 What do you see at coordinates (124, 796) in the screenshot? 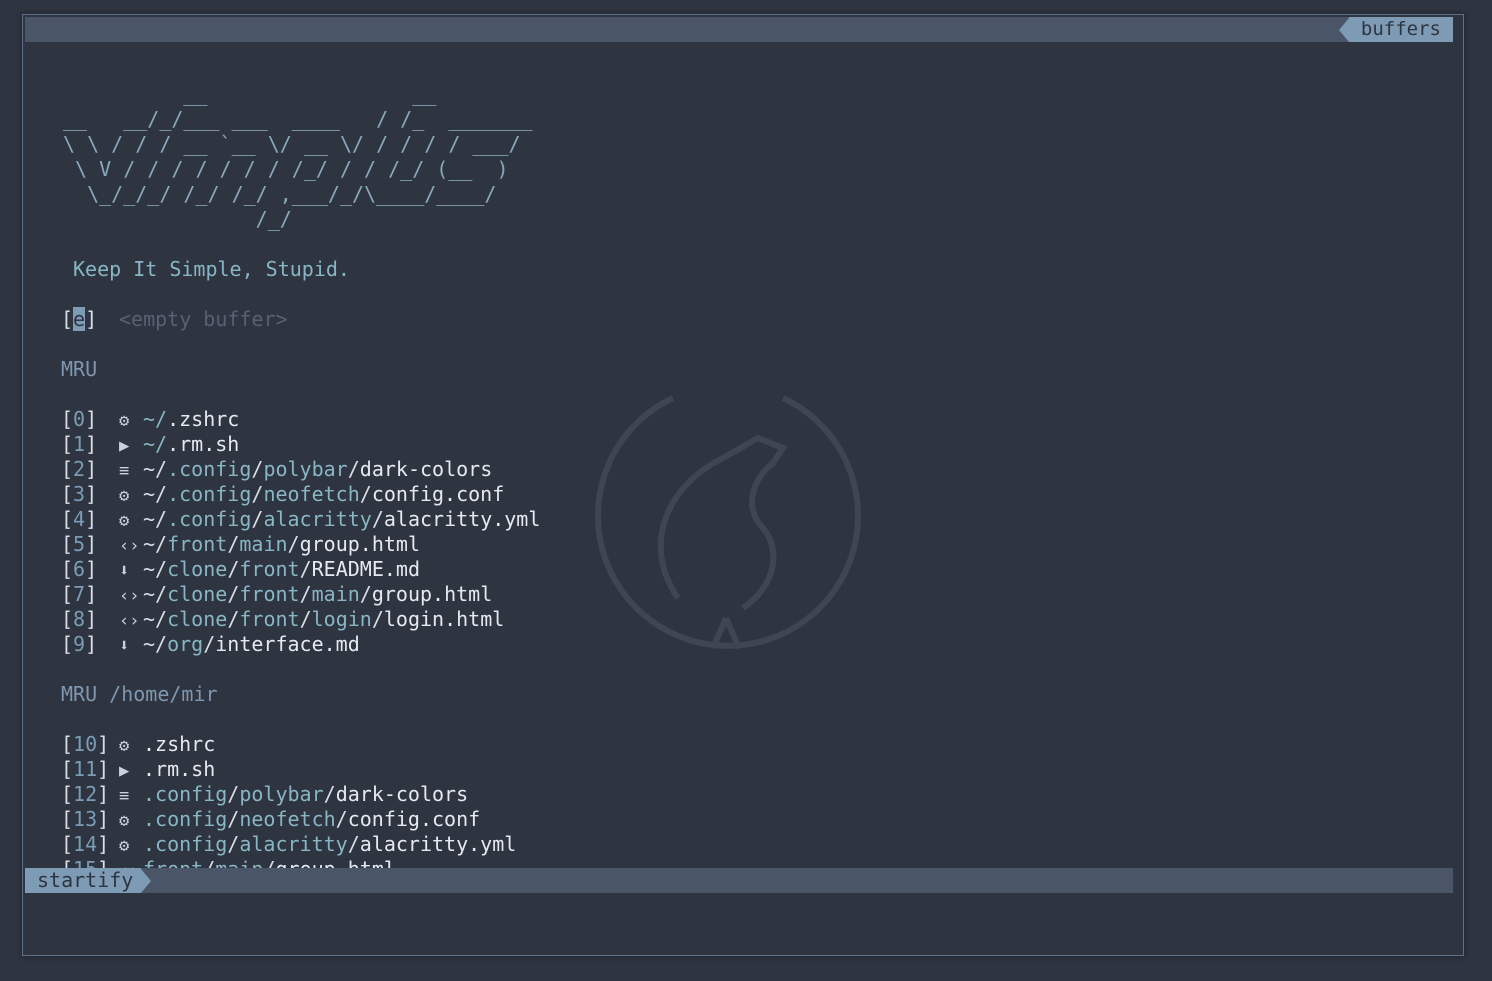
I see `text-file-icon: ≡` at bounding box center [124, 796].